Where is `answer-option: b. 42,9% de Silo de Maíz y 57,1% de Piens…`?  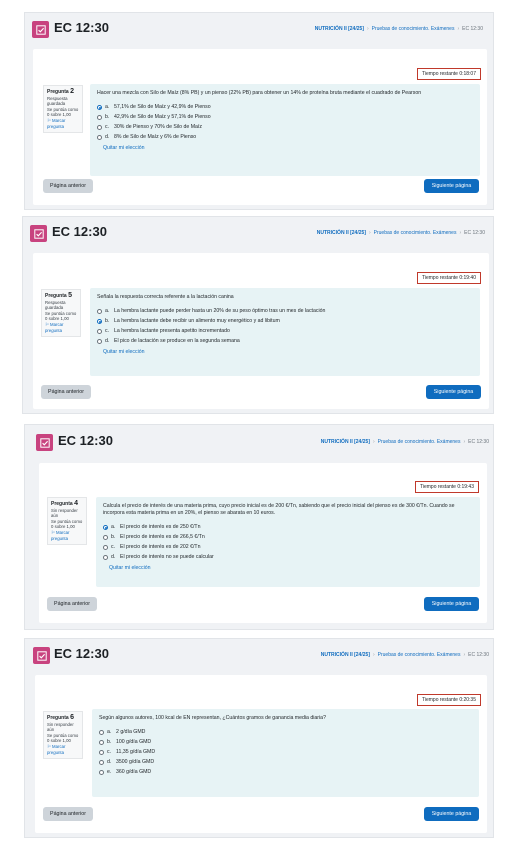 answer-option: b. 42,9% de Silo de Maíz y 57,1% de Piens… is located at coordinates (285, 117).